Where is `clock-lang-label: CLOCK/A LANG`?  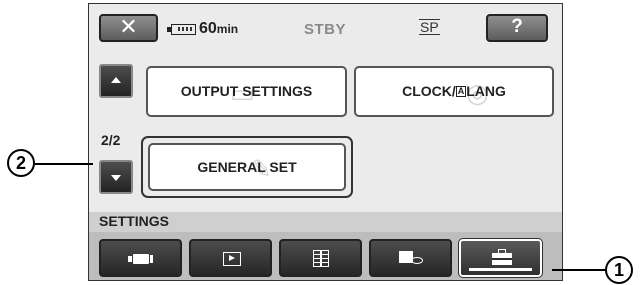 clock-lang-label: CLOCK/A LANG is located at coordinates (454, 91).